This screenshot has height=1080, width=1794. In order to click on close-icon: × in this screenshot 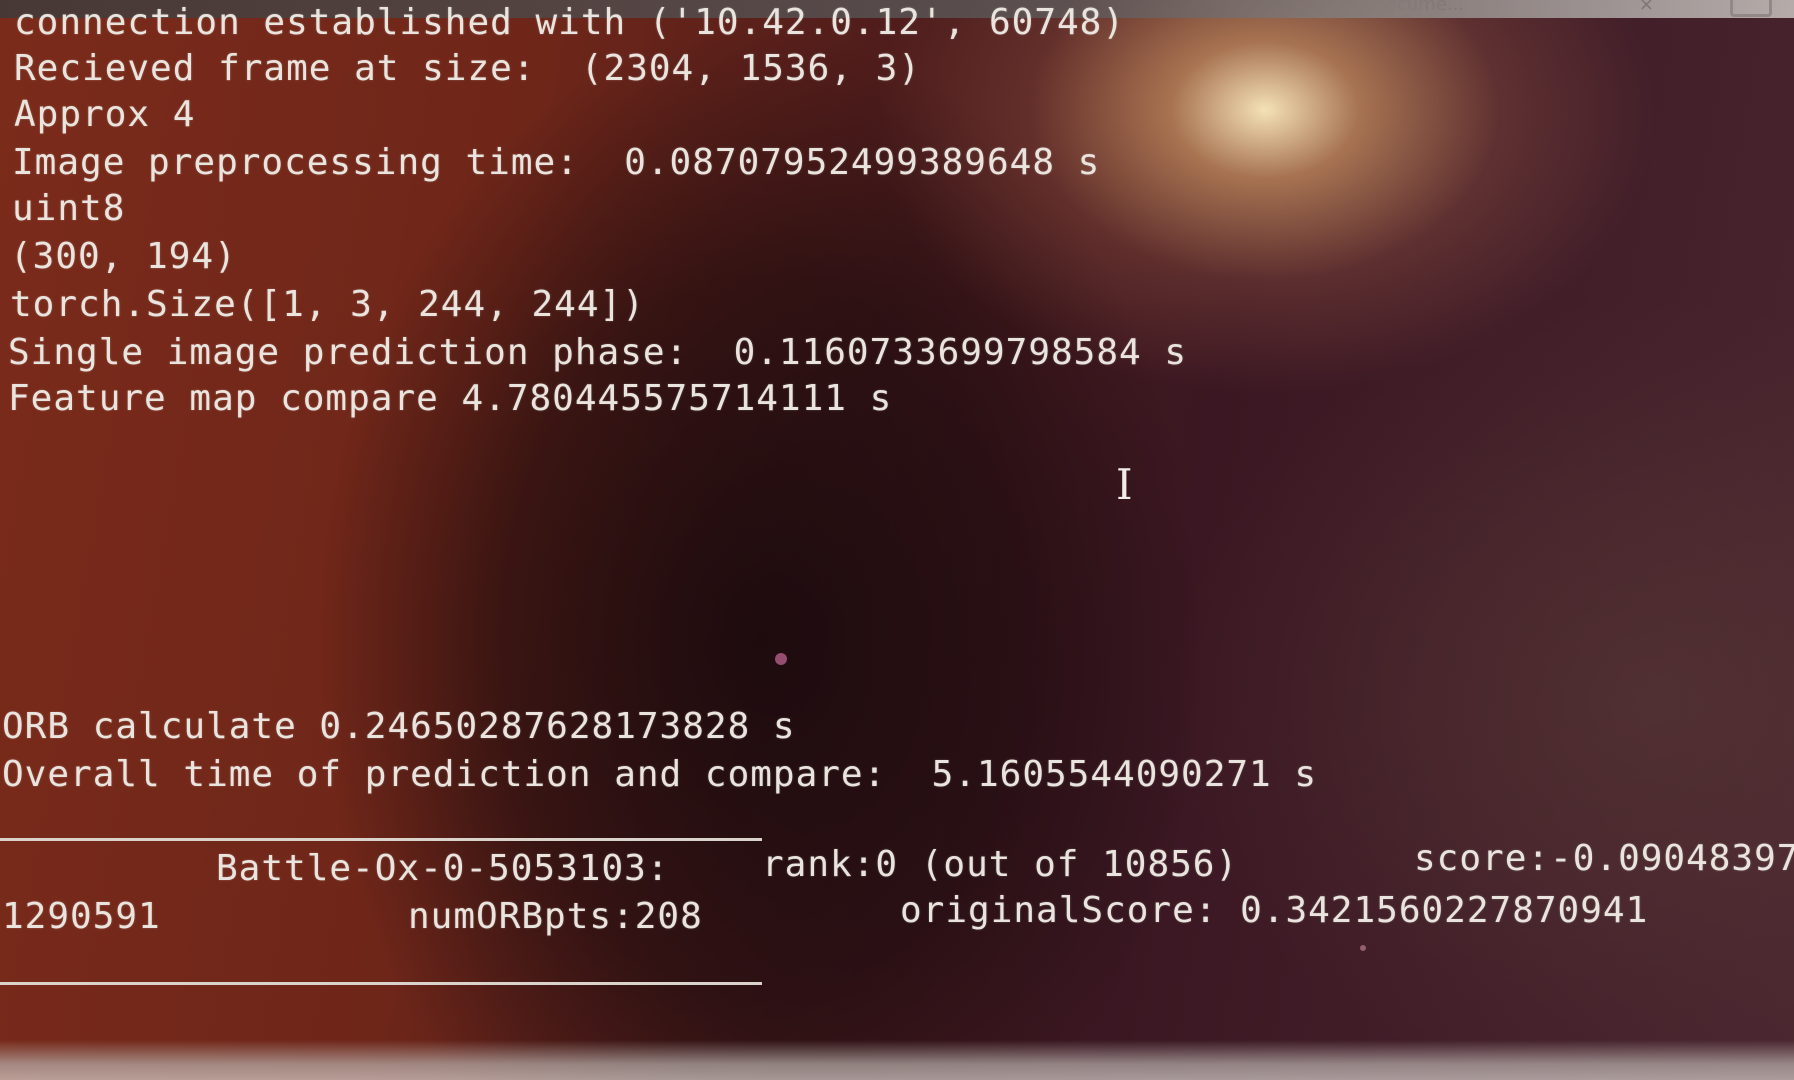, I will do `click(1646, 7)`.